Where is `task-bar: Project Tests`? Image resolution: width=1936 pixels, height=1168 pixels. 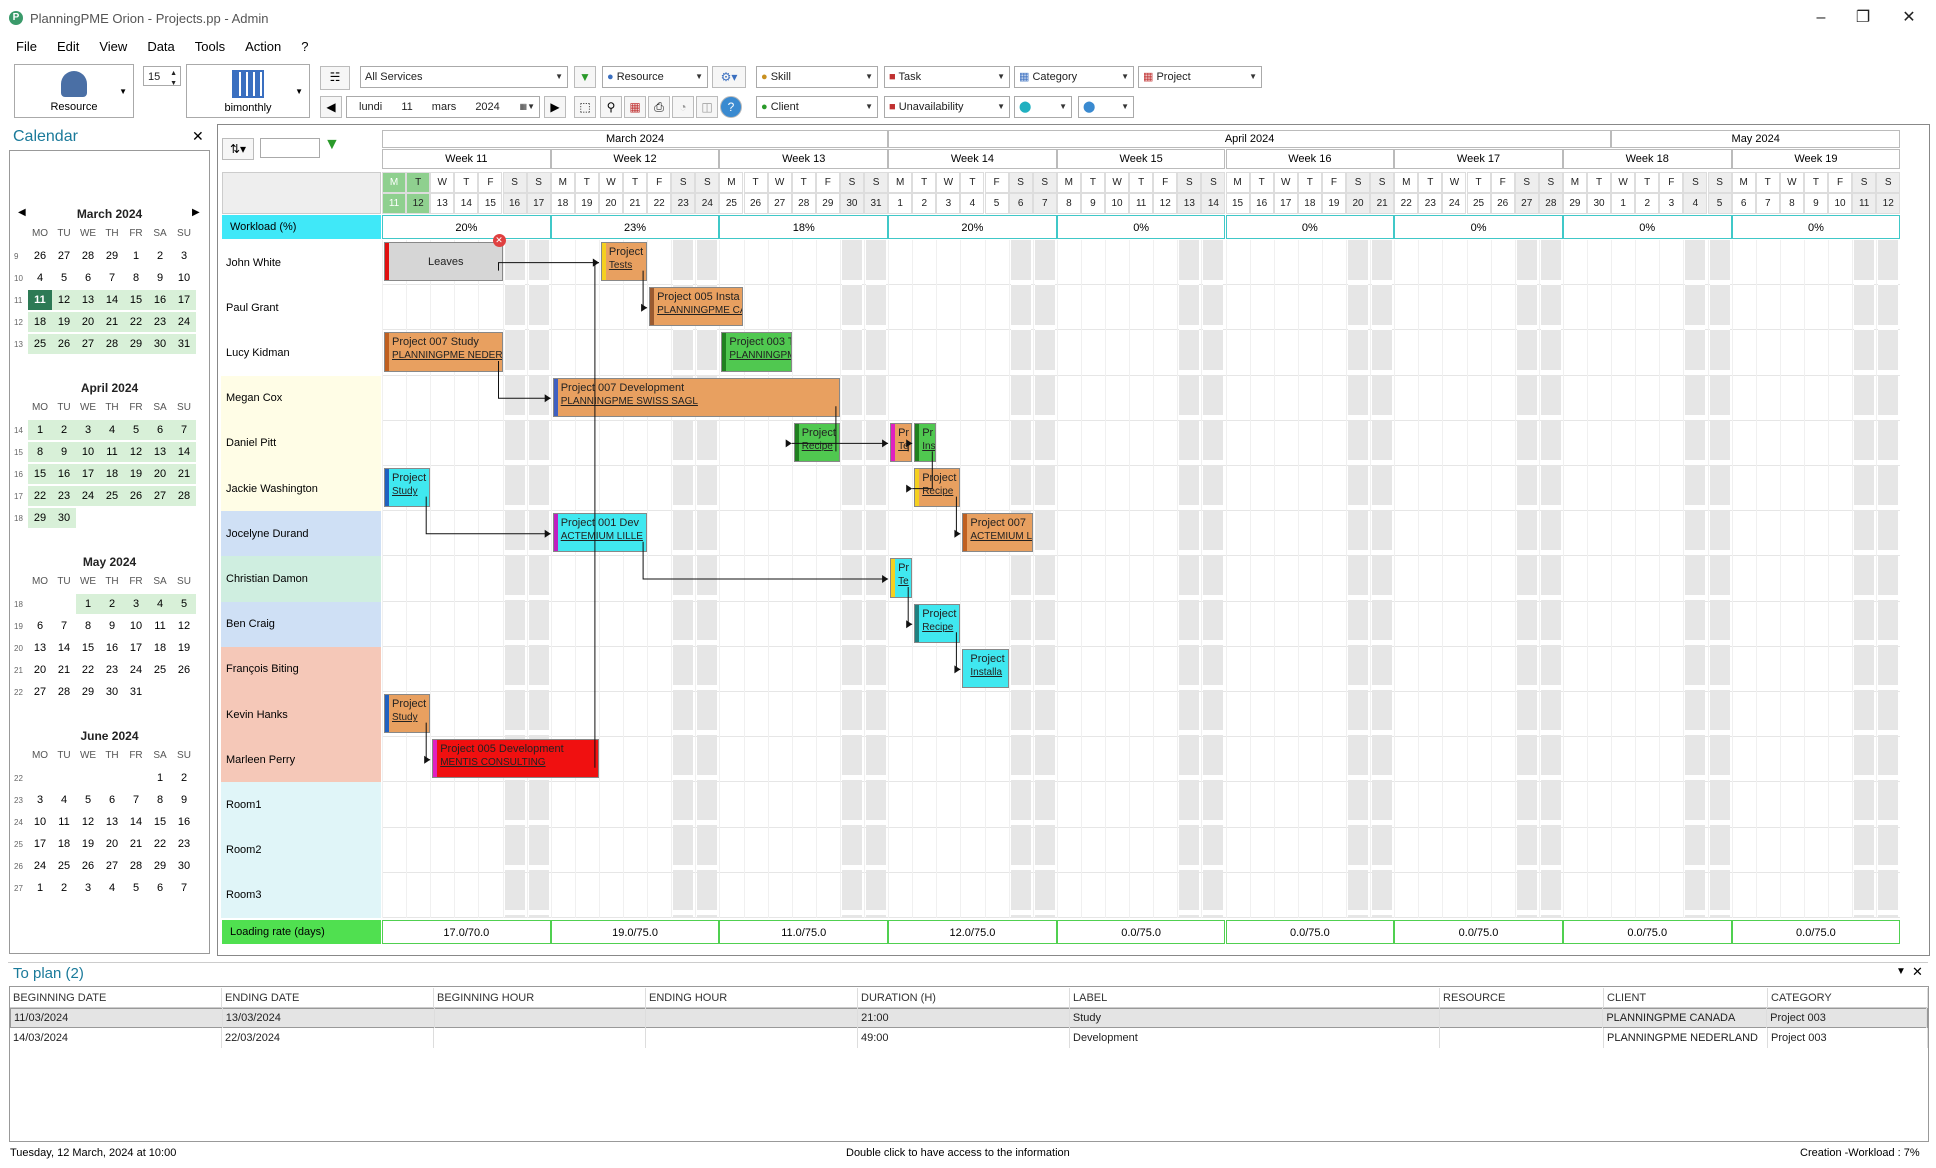 task-bar: Project Tests is located at coordinates (624, 262).